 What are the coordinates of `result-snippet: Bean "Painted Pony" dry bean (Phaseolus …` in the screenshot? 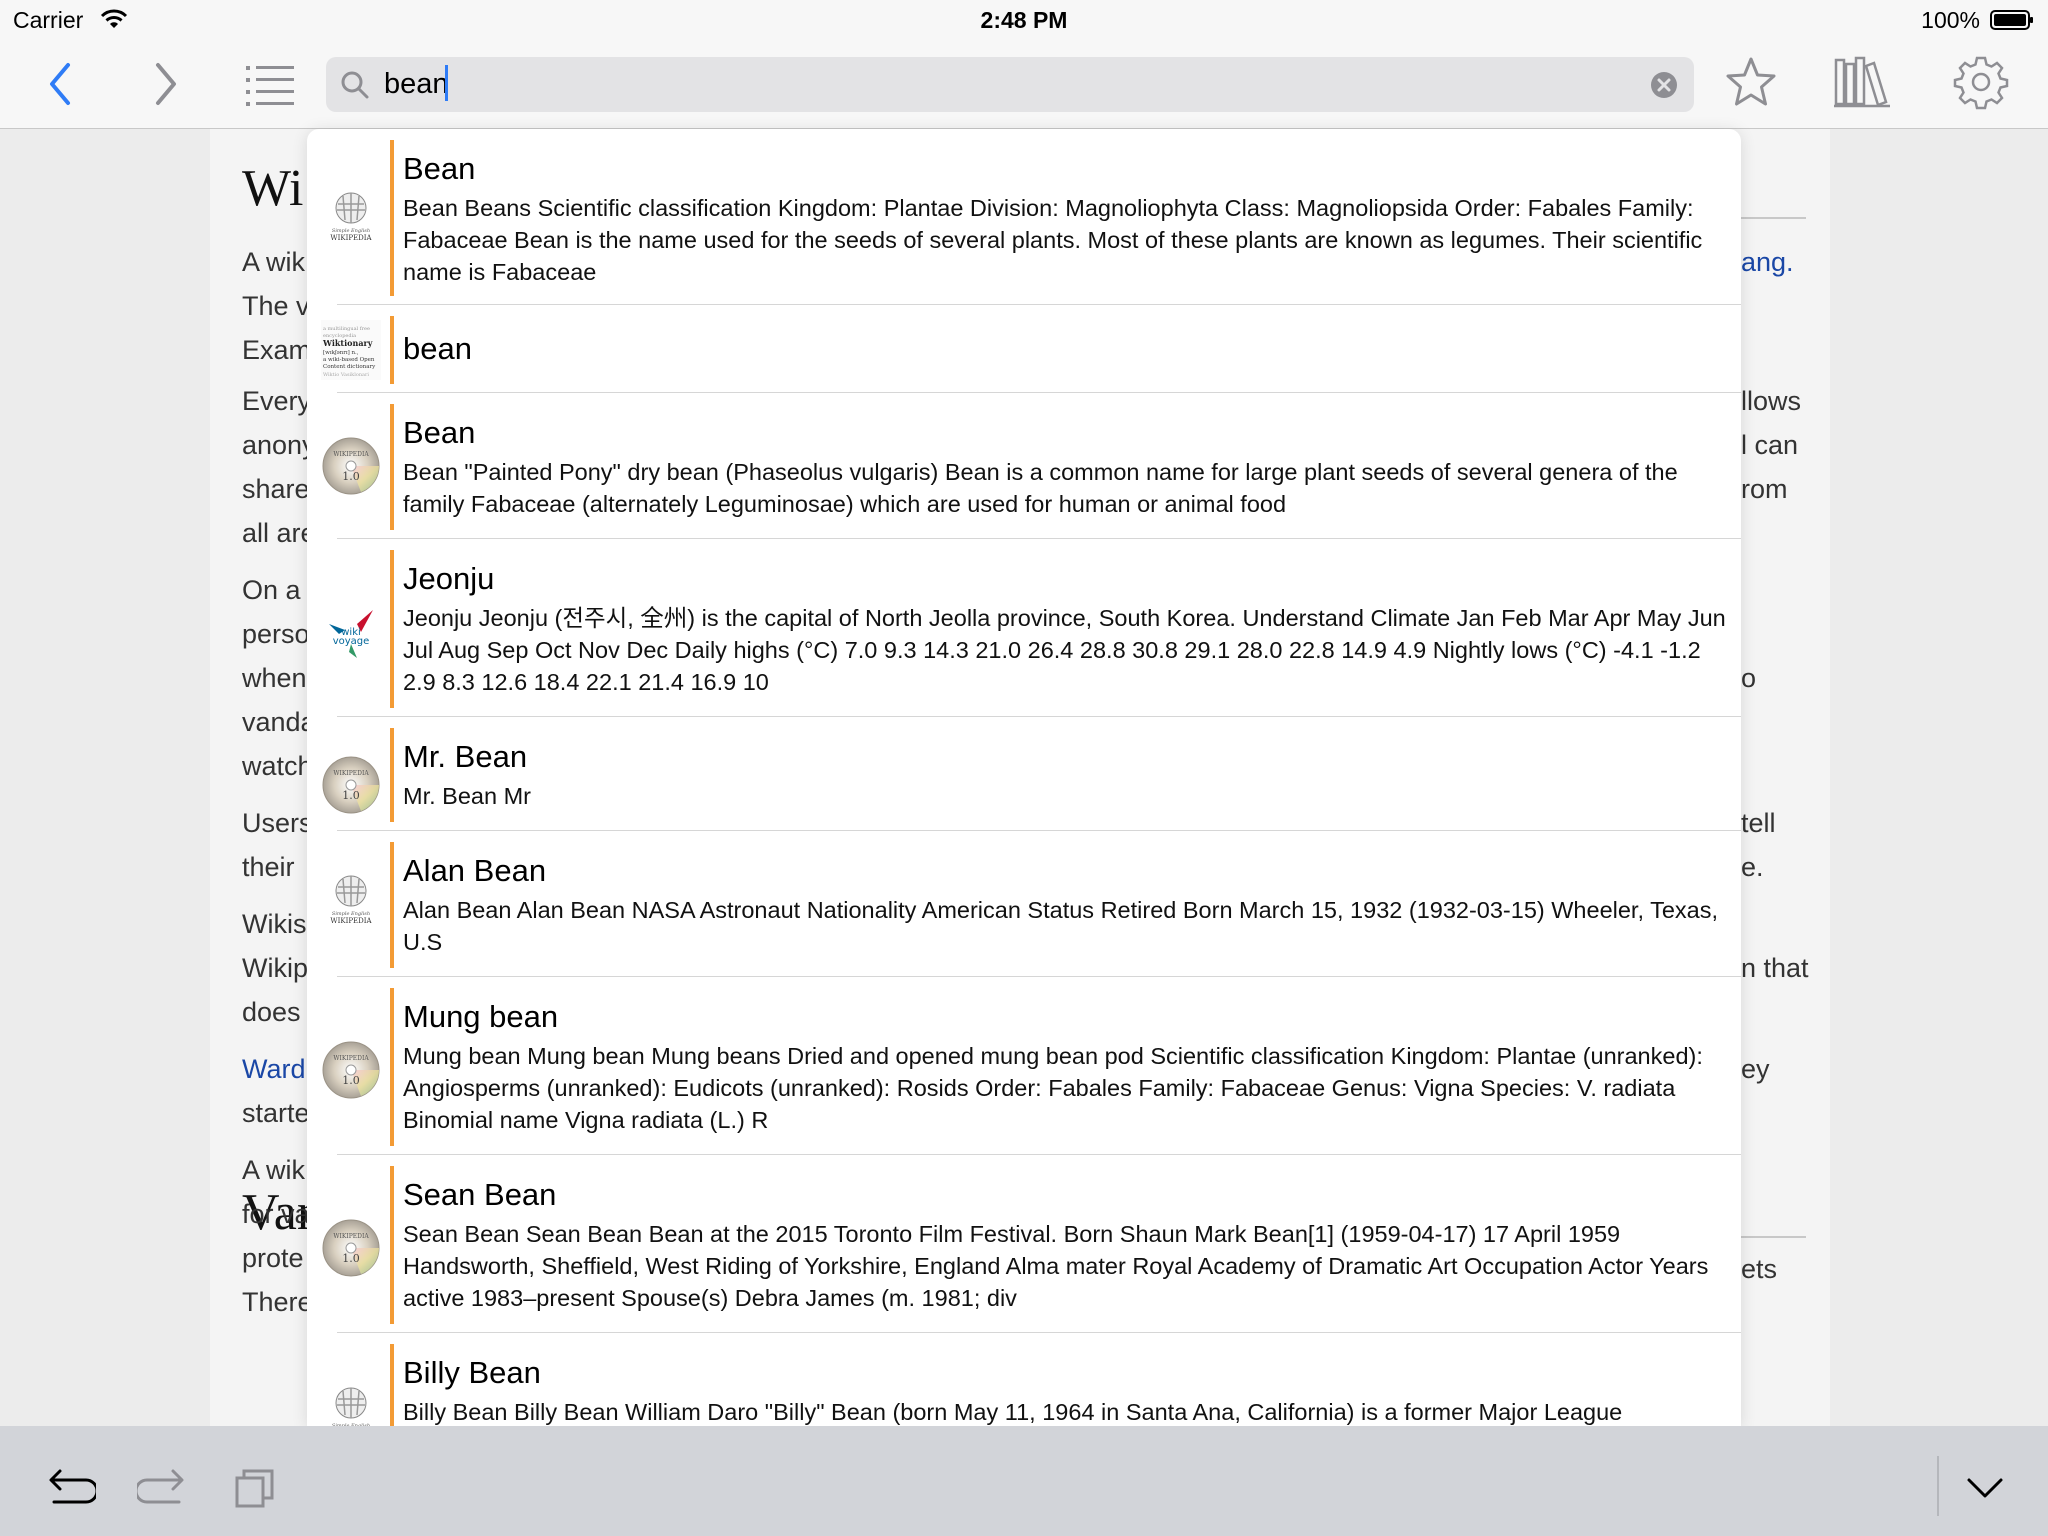 It's located at (1040, 488).